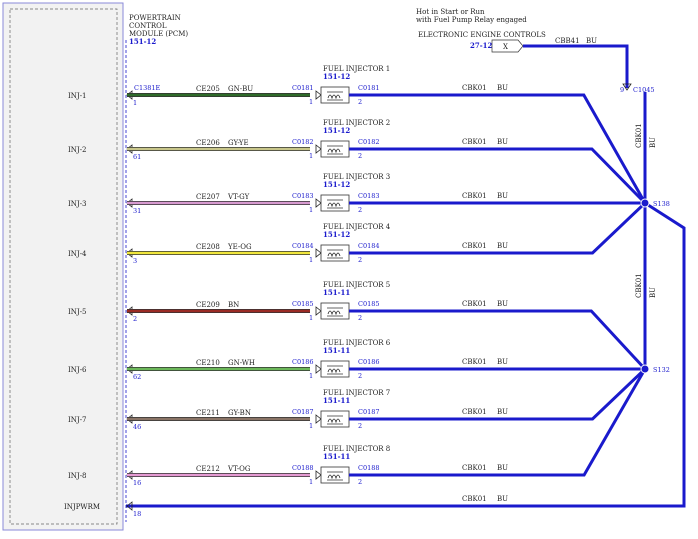 This screenshot has width=698, height=539. Describe the element at coordinates (502, 499) in the screenshot. I see `injpwrm-color: BU` at that location.